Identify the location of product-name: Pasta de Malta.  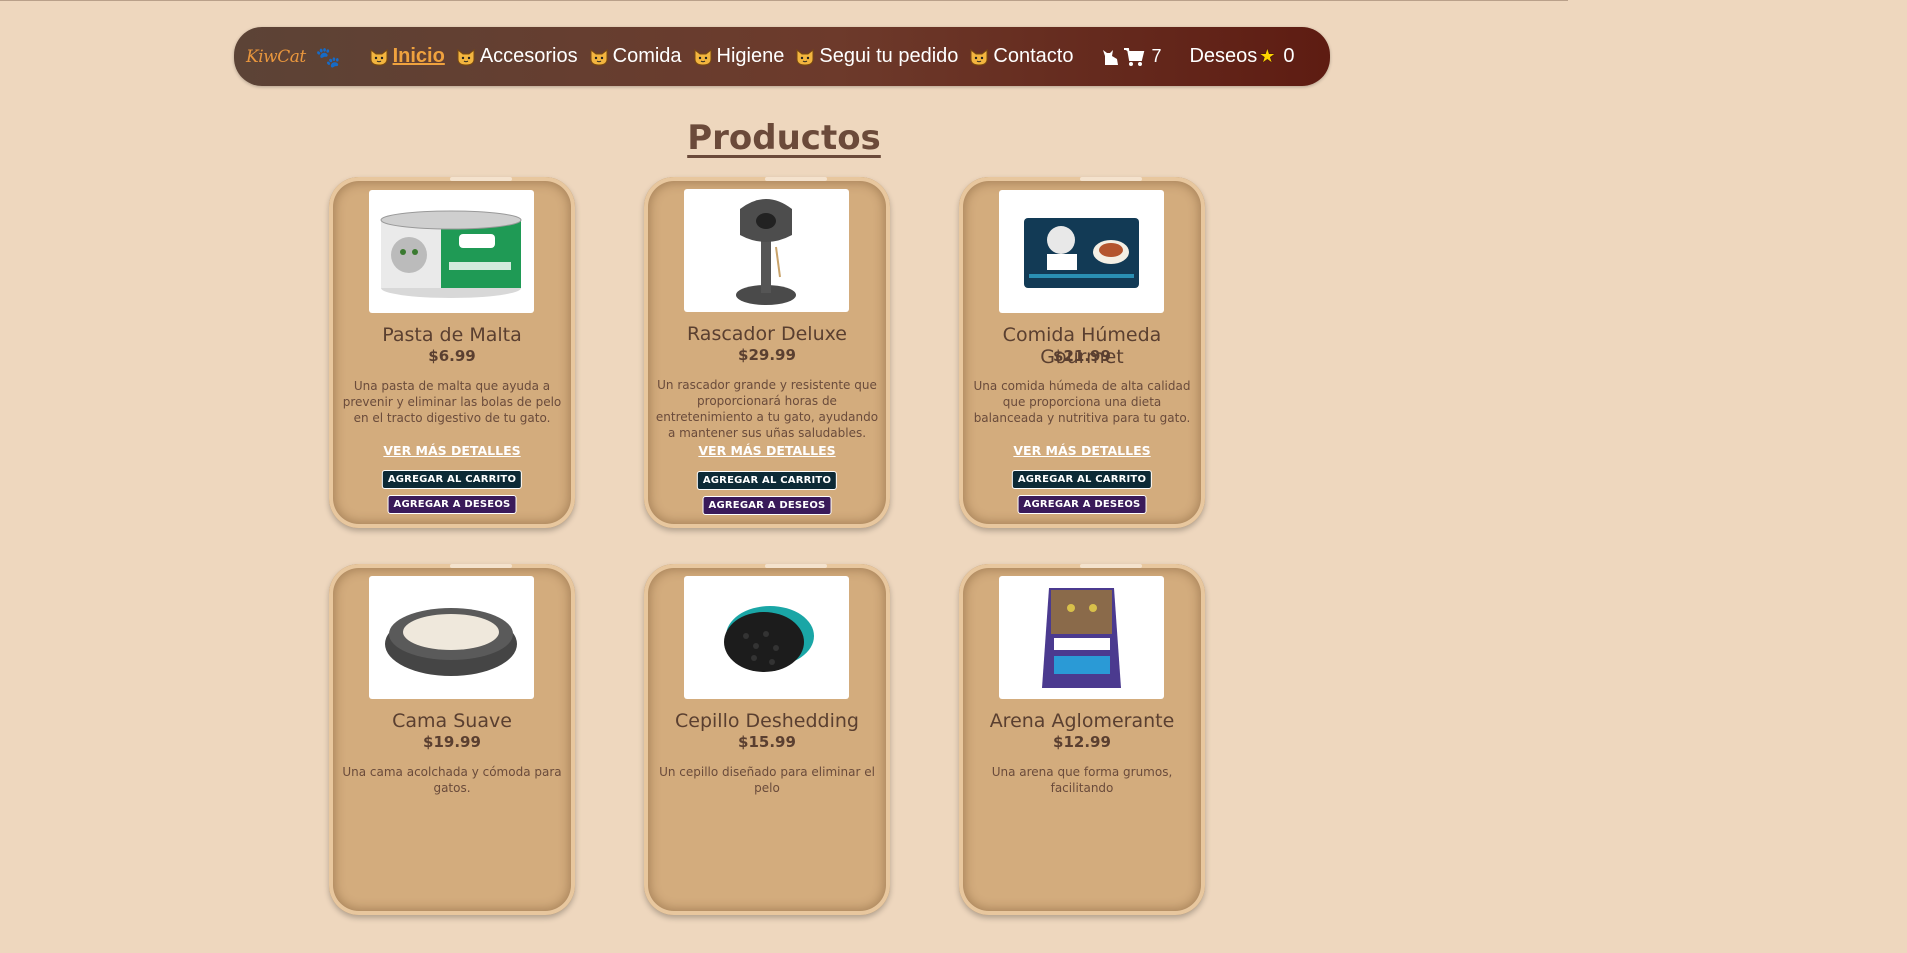
(452, 335).